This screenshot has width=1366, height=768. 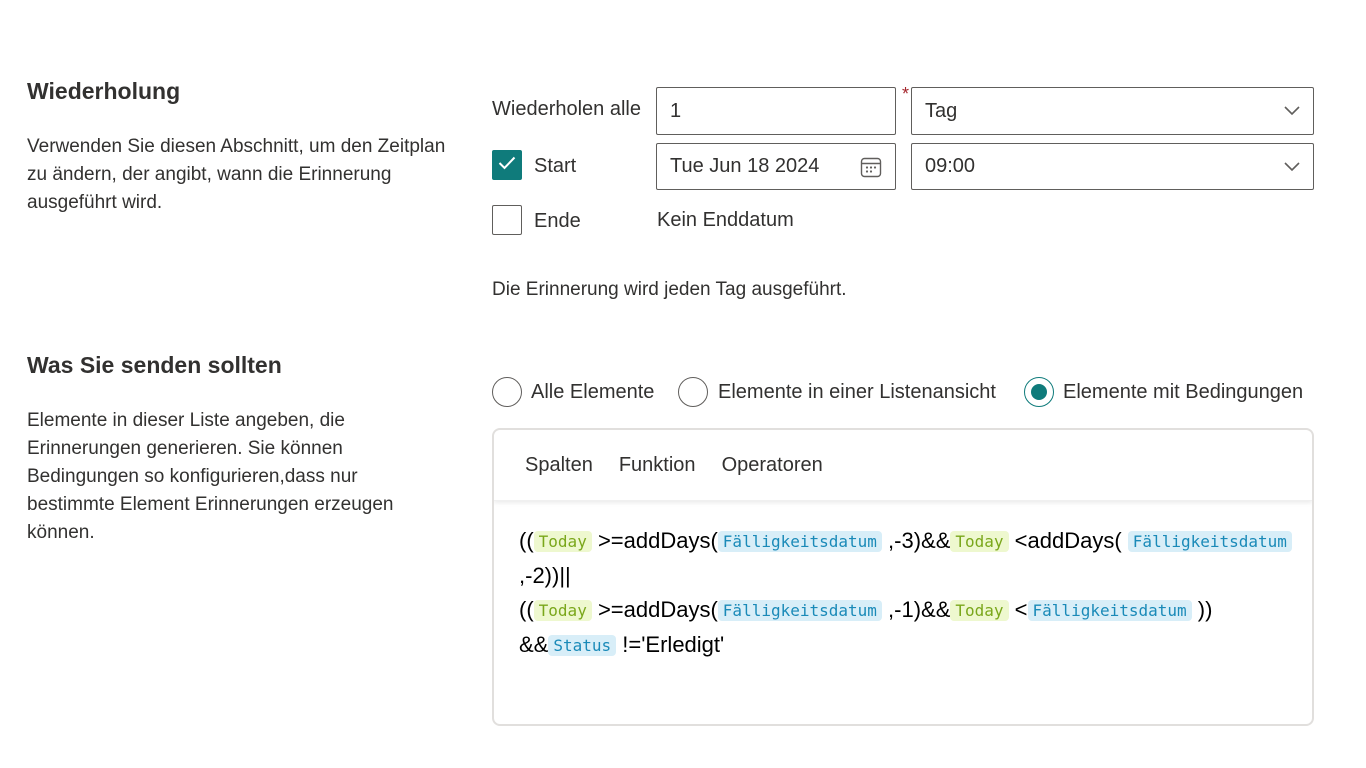 I want to click on formula-operator-text: ,-3)&&, so click(x=916, y=540).